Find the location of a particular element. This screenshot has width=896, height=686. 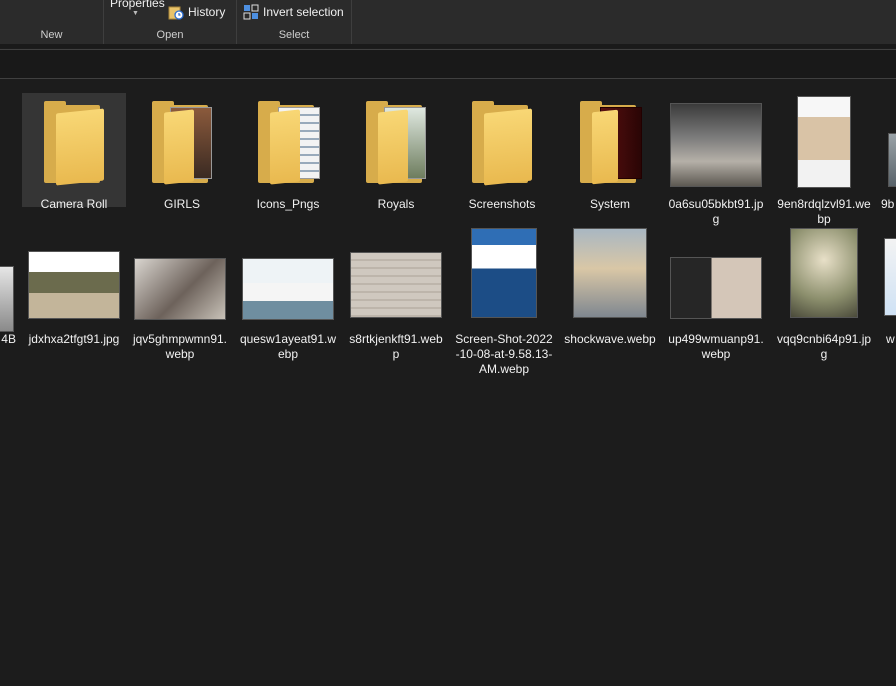

item-label: 9b is located at coordinates (888, 204).